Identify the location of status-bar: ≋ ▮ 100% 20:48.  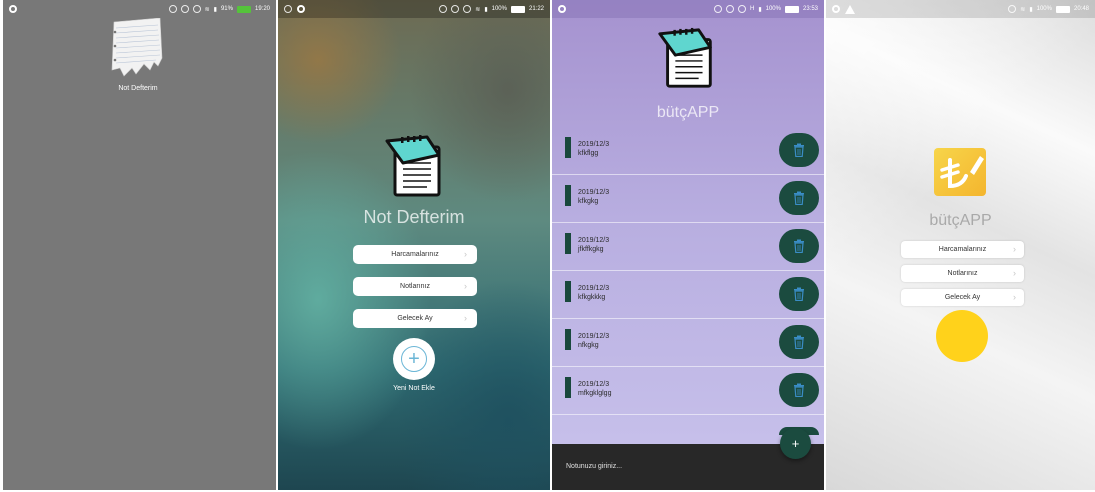
(960, 9).